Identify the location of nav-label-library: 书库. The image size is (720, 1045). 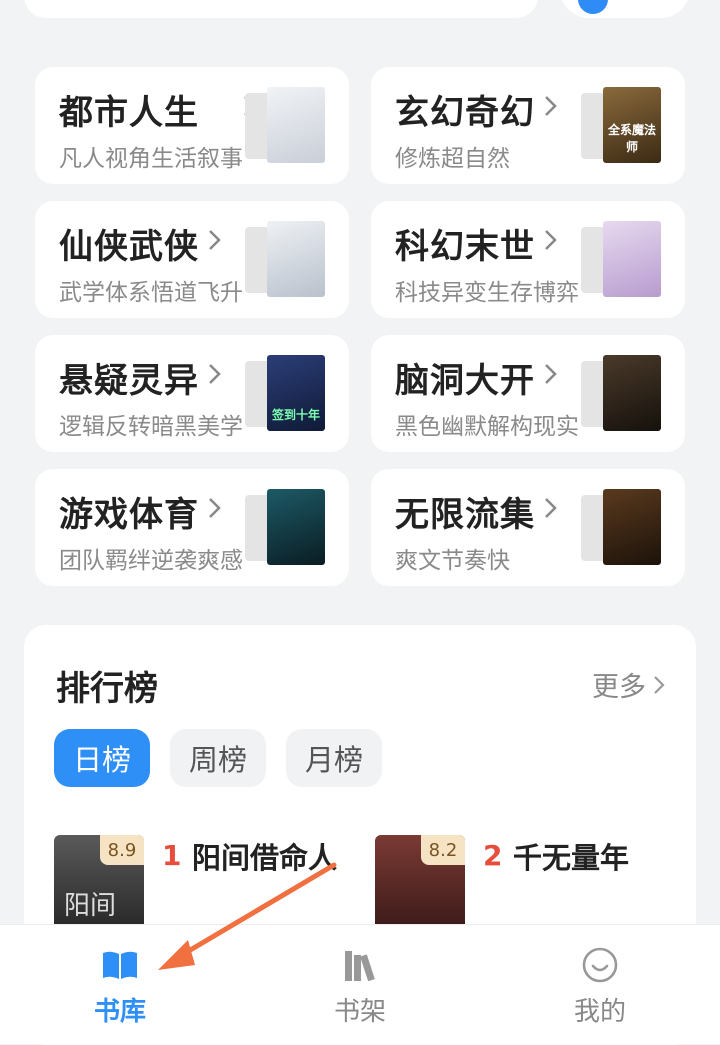
(119, 1012).